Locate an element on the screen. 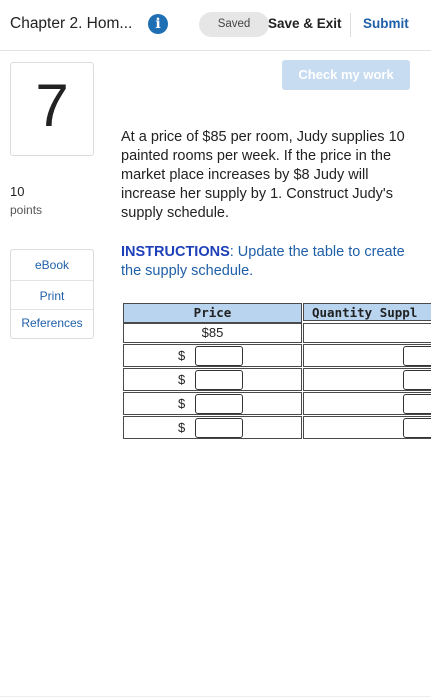  points-label: points is located at coordinates (26, 210).